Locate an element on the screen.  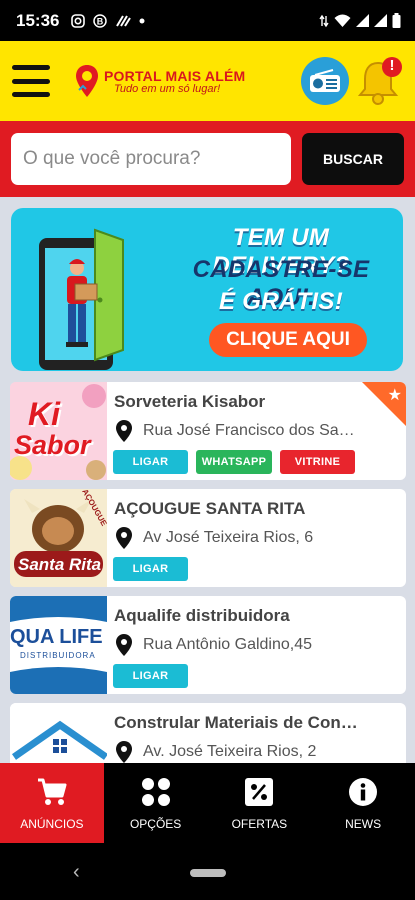
search-bar: BUSCAR is located at coordinates (207, 159).